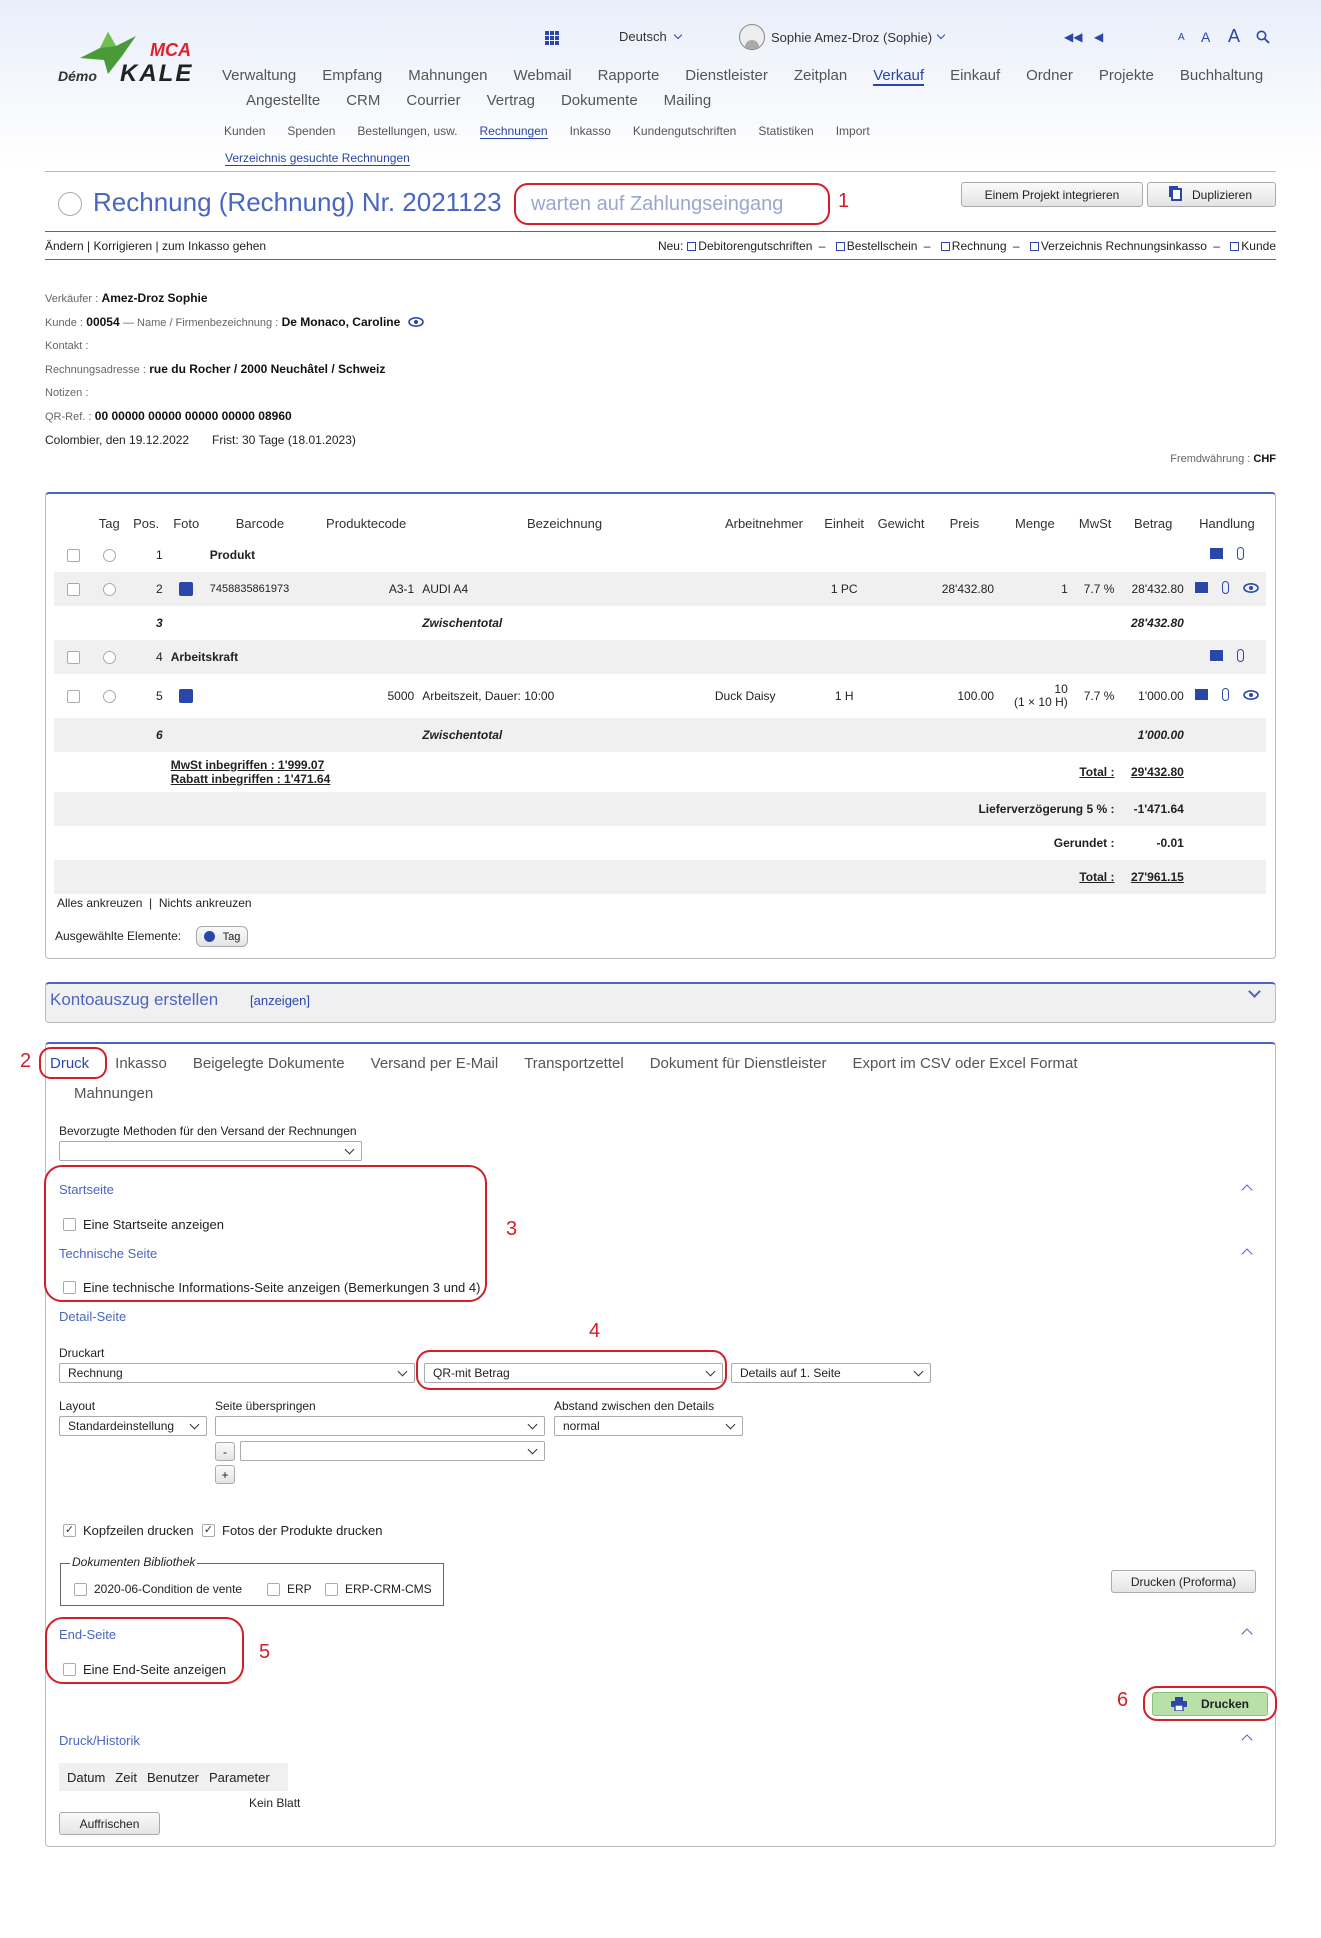 This screenshot has width=1321, height=1938. What do you see at coordinates (378, 1589) in the screenshot?
I see `library-item-3: ERP-CRM-CMS` at bounding box center [378, 1589].